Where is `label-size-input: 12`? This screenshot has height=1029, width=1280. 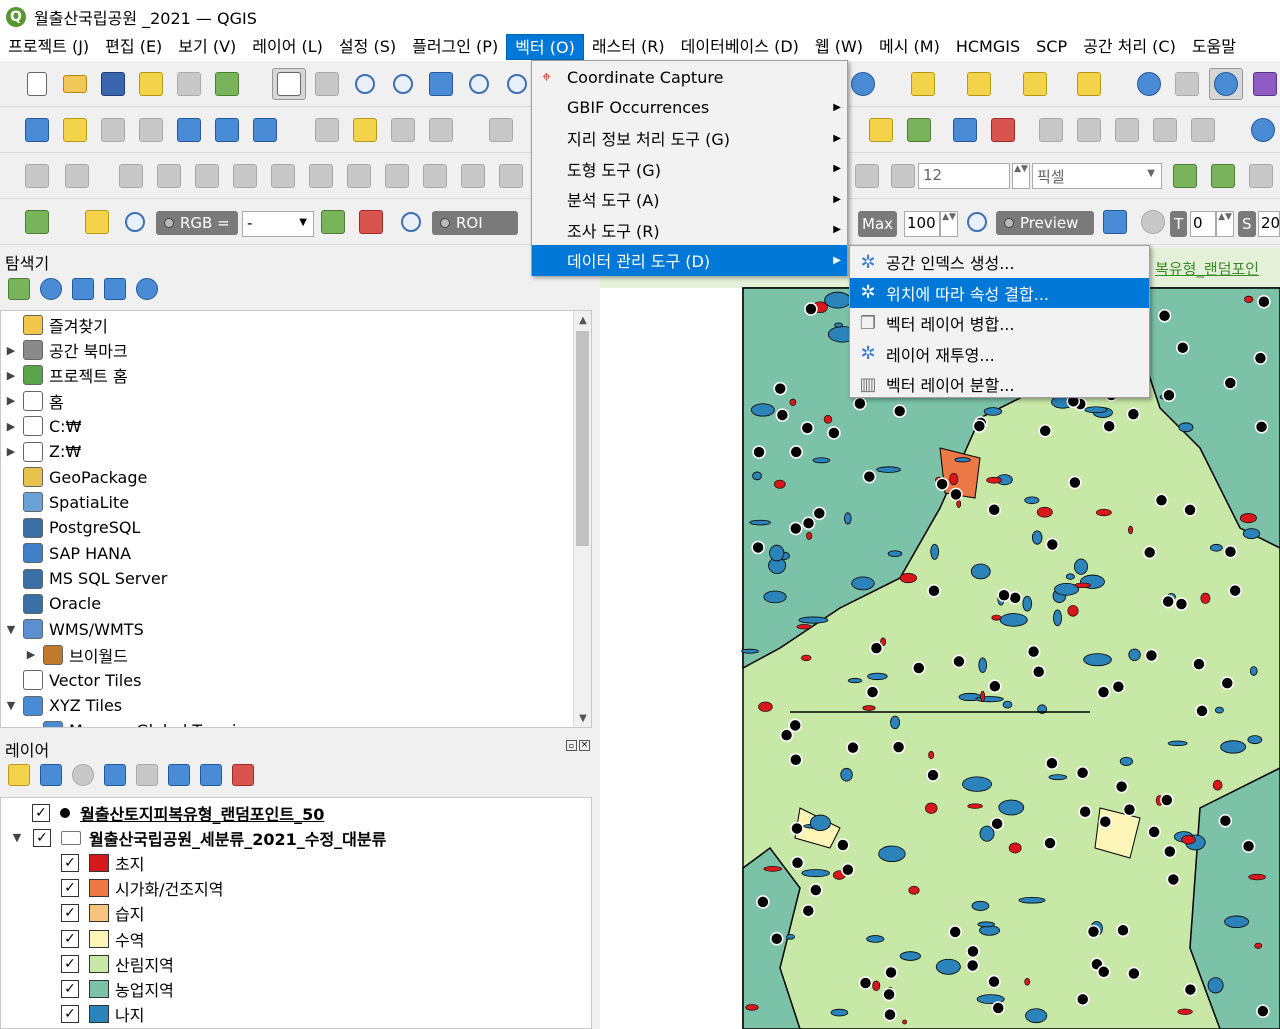
label-size-input: 12 is located at coordinates (964, 176).